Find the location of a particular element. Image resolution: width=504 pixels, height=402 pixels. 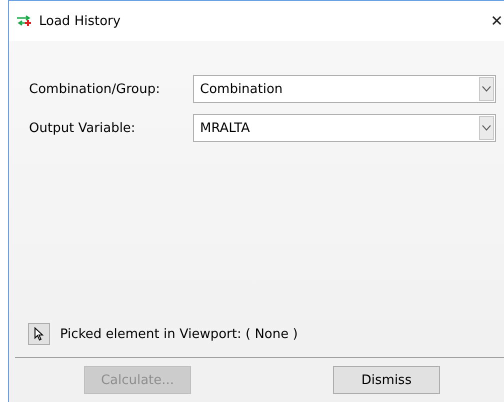

field-label: Output Variable: is located at coordinates (82, 128).